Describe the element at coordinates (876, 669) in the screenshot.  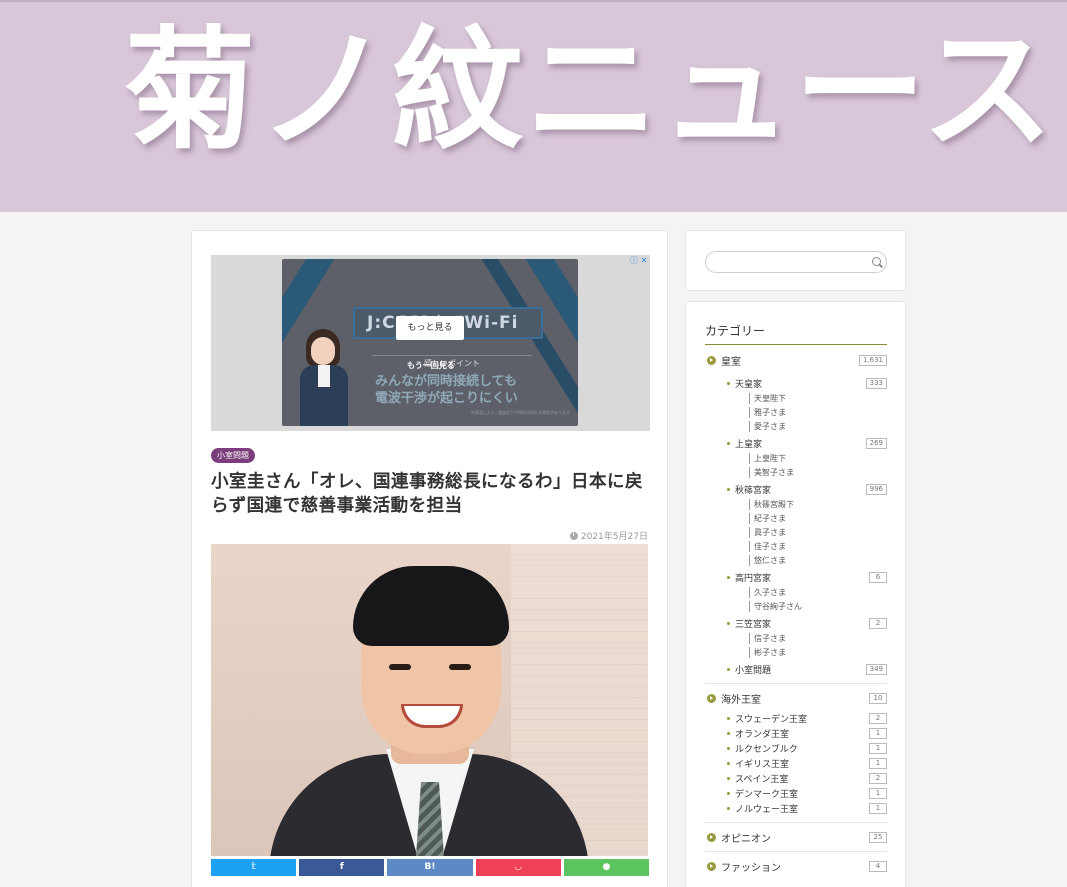
I see `category-count: 349` at that location.